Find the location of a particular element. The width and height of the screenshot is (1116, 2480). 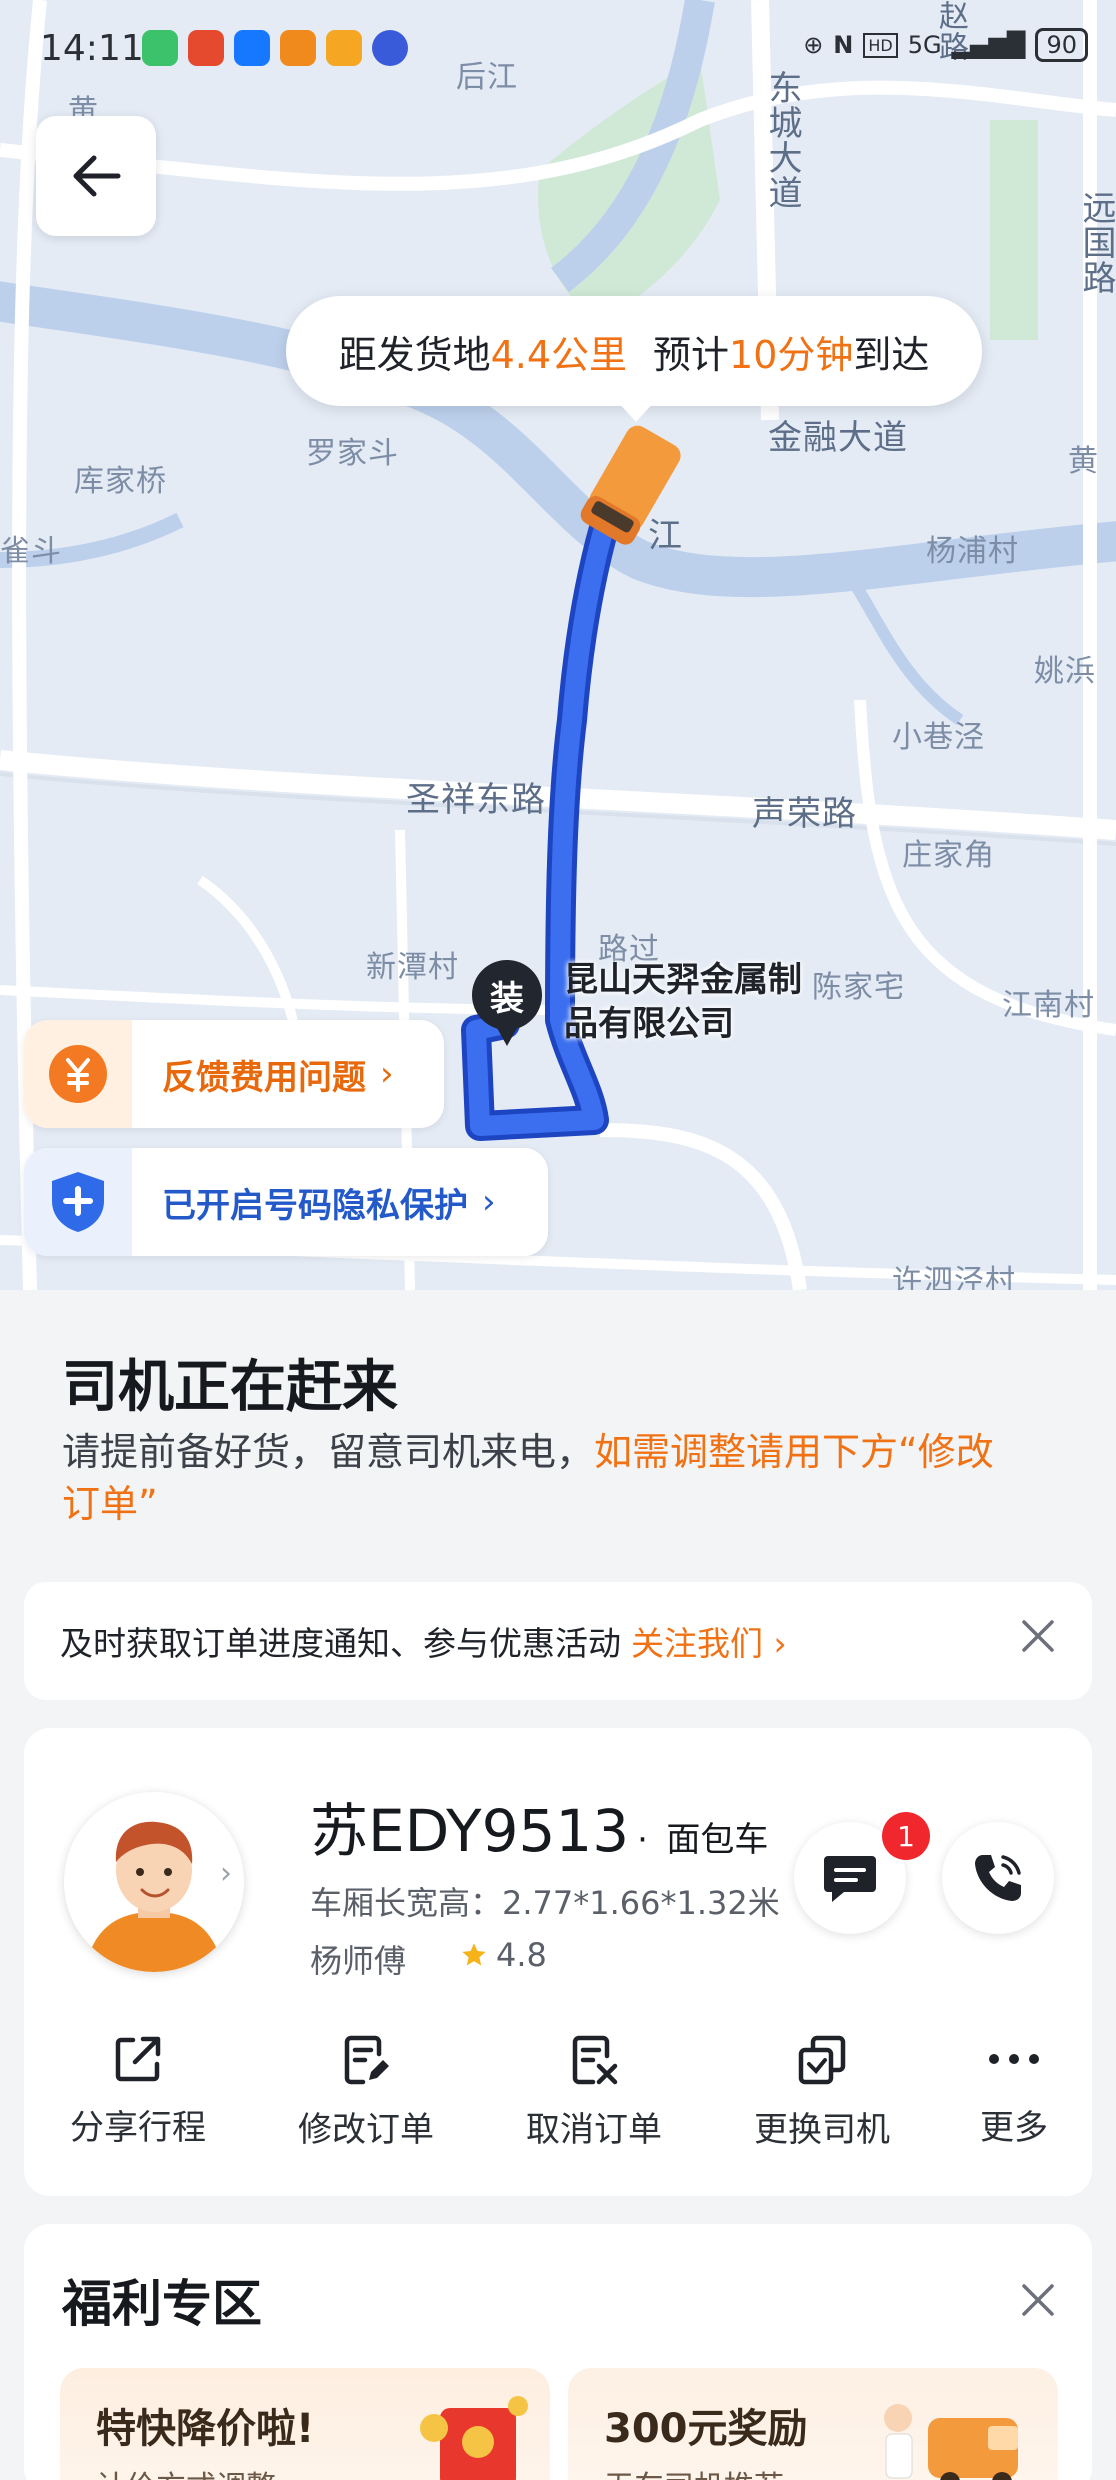

driver-avatar-illustration is located at coordinates (154, 1882).